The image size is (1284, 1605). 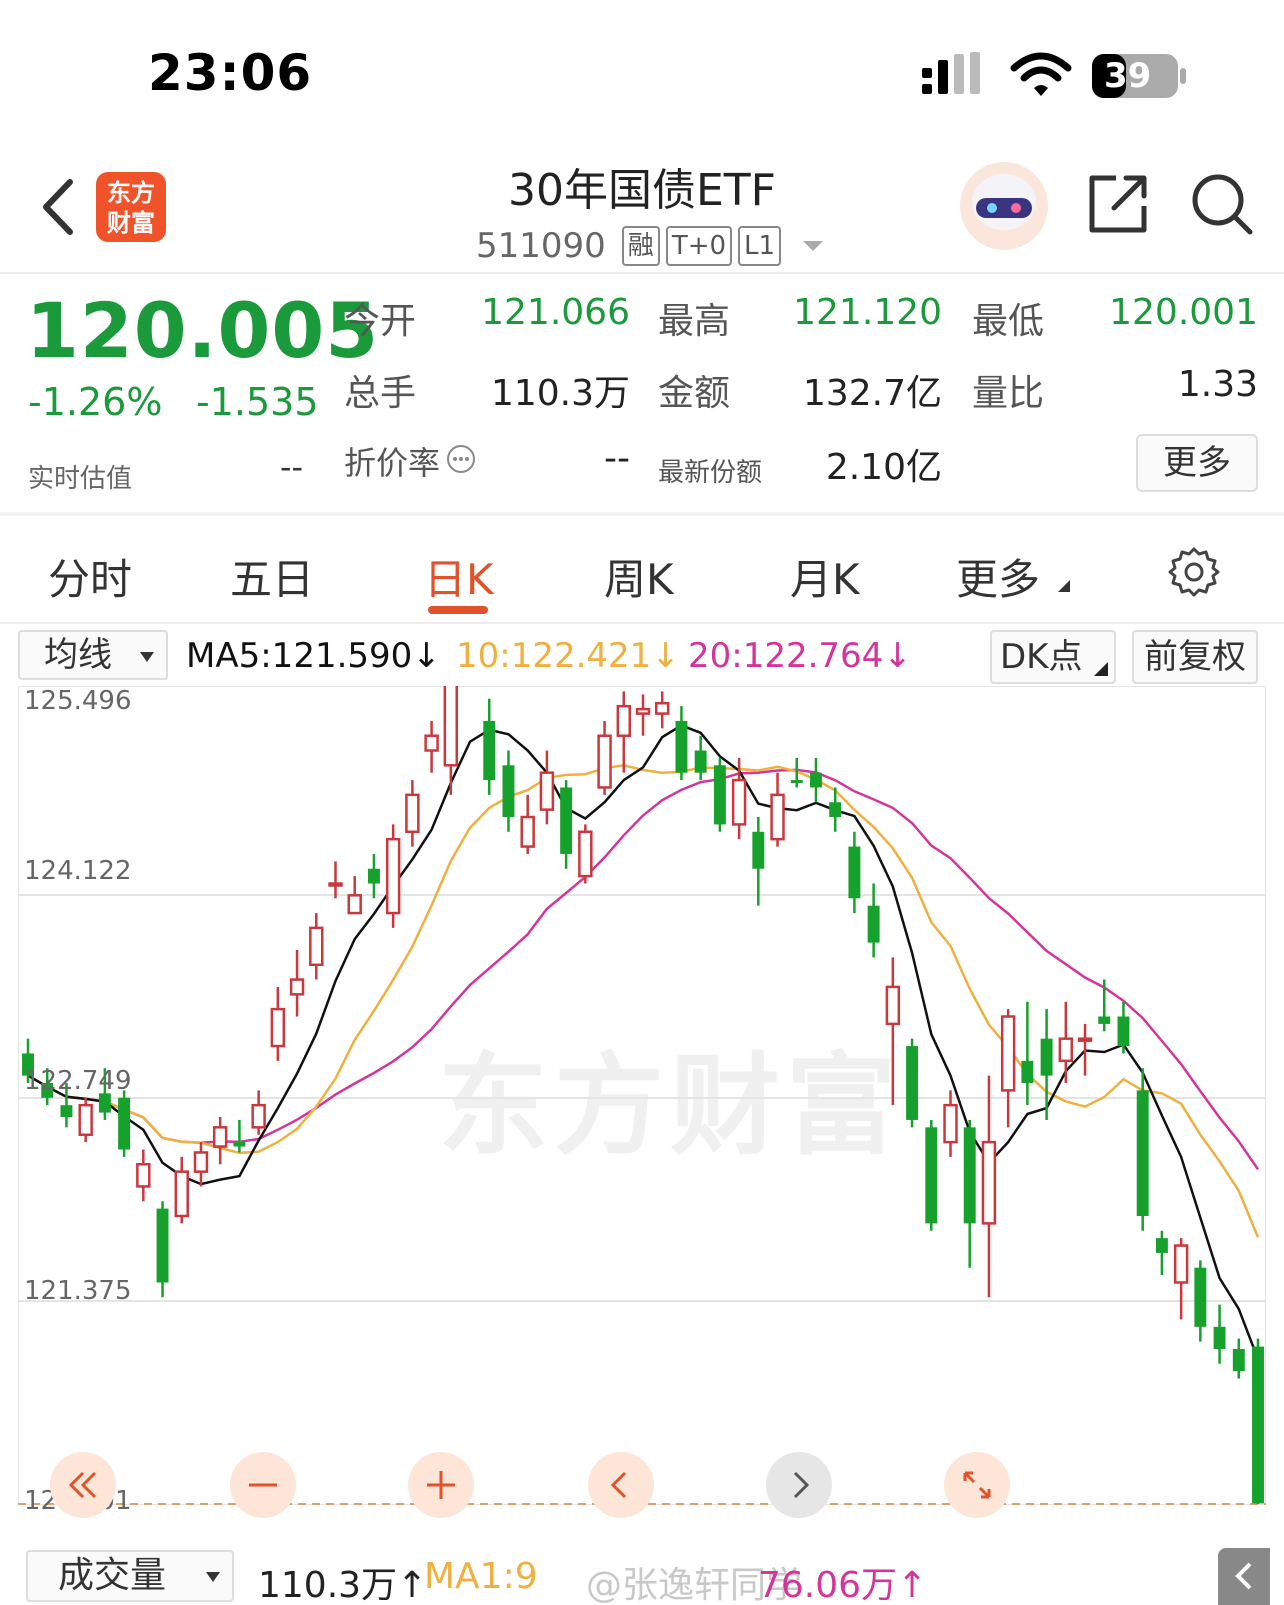 What do you see at coordinates (1183, 312) in the screenshot?
I see `low-value: 120.001` at bounding box center [1183, 312].